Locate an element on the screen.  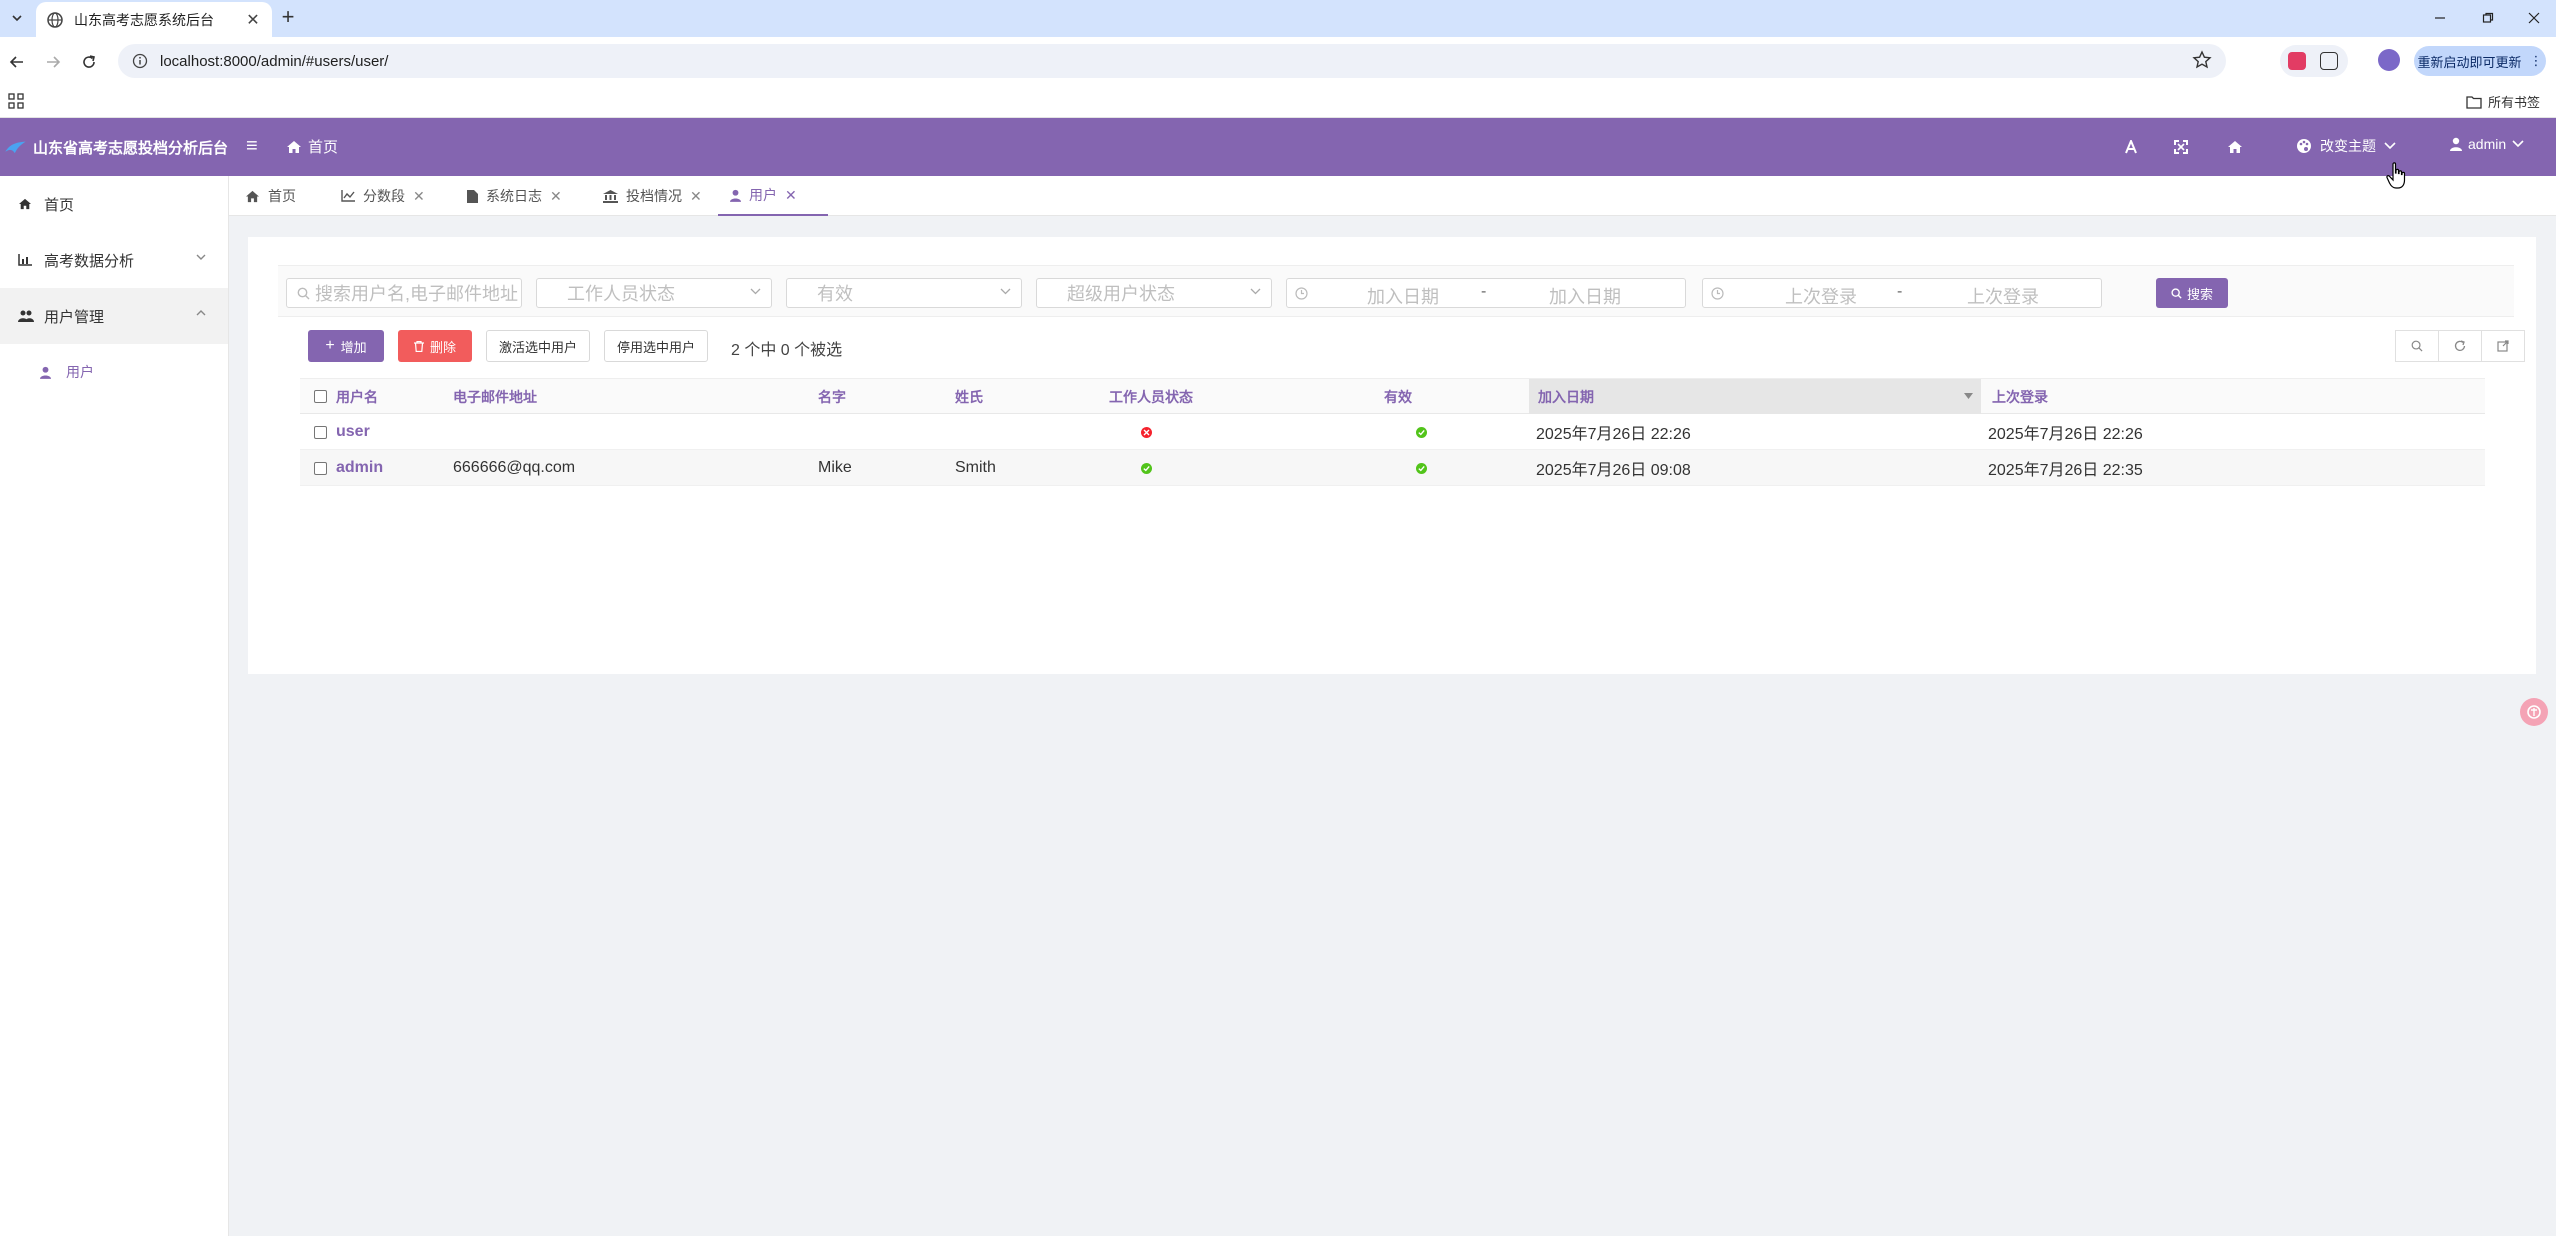
first-name-cell: Mike is located at coordinates (835, 467).